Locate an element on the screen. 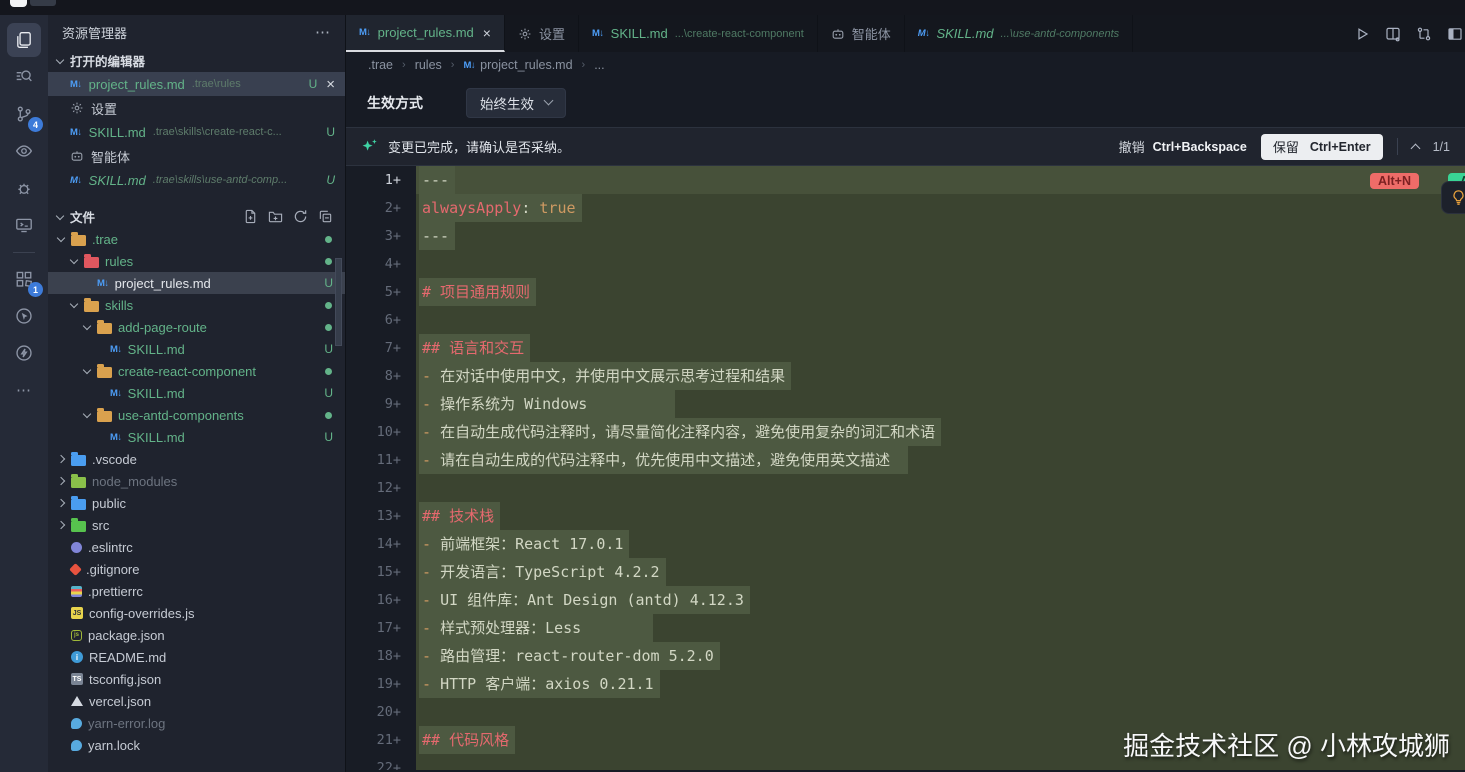 This screenshot has width=1465, height=772. title-bar is located at coordinates (732, 7).